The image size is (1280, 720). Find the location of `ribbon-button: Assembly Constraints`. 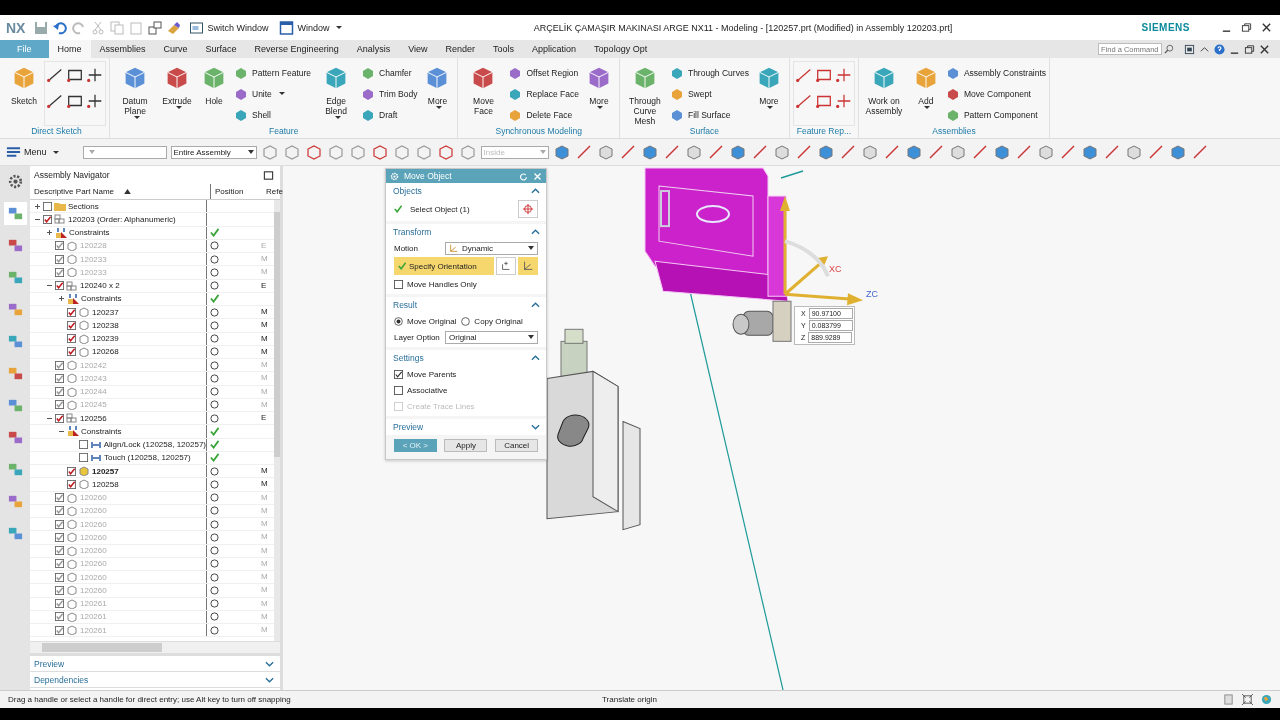

ribbon-button: Assembly Constraints is located at coordinates (996, 72).